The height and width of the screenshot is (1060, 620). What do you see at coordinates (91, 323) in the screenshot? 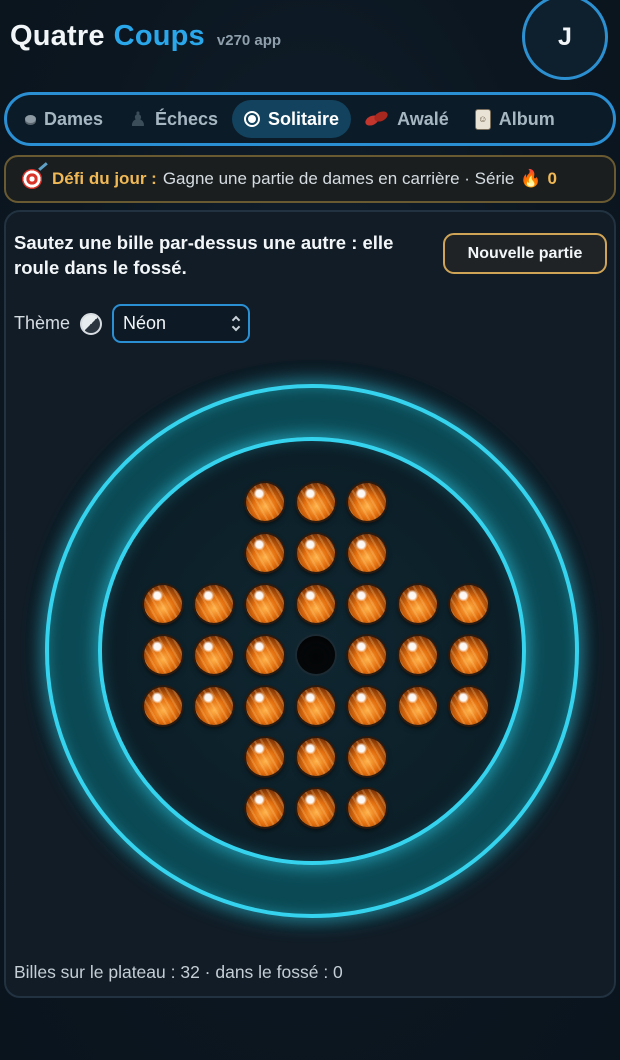
I see `contrast-icon` at bounding box center [91, 323].